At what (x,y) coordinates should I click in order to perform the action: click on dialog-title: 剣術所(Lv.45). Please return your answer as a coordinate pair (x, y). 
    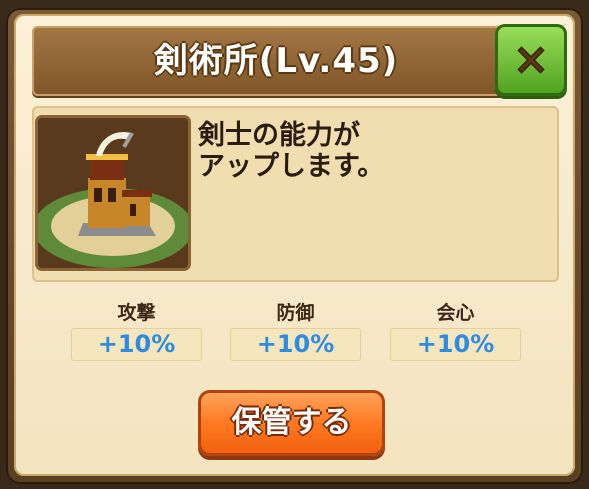
    Looking at the image, I should click on (276, 61).